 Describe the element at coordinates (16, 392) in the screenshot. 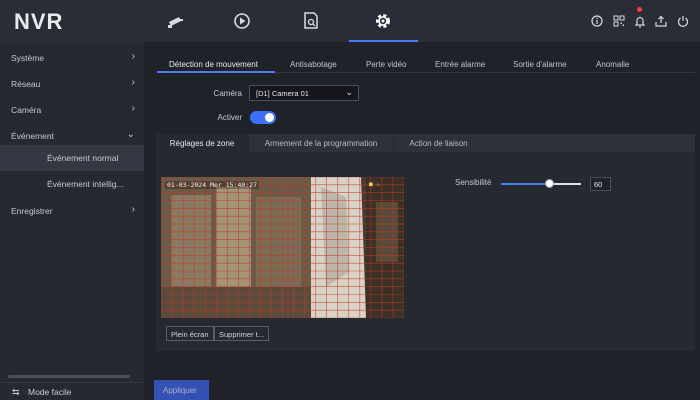

I see `swap-icon: ⇆` at that location.